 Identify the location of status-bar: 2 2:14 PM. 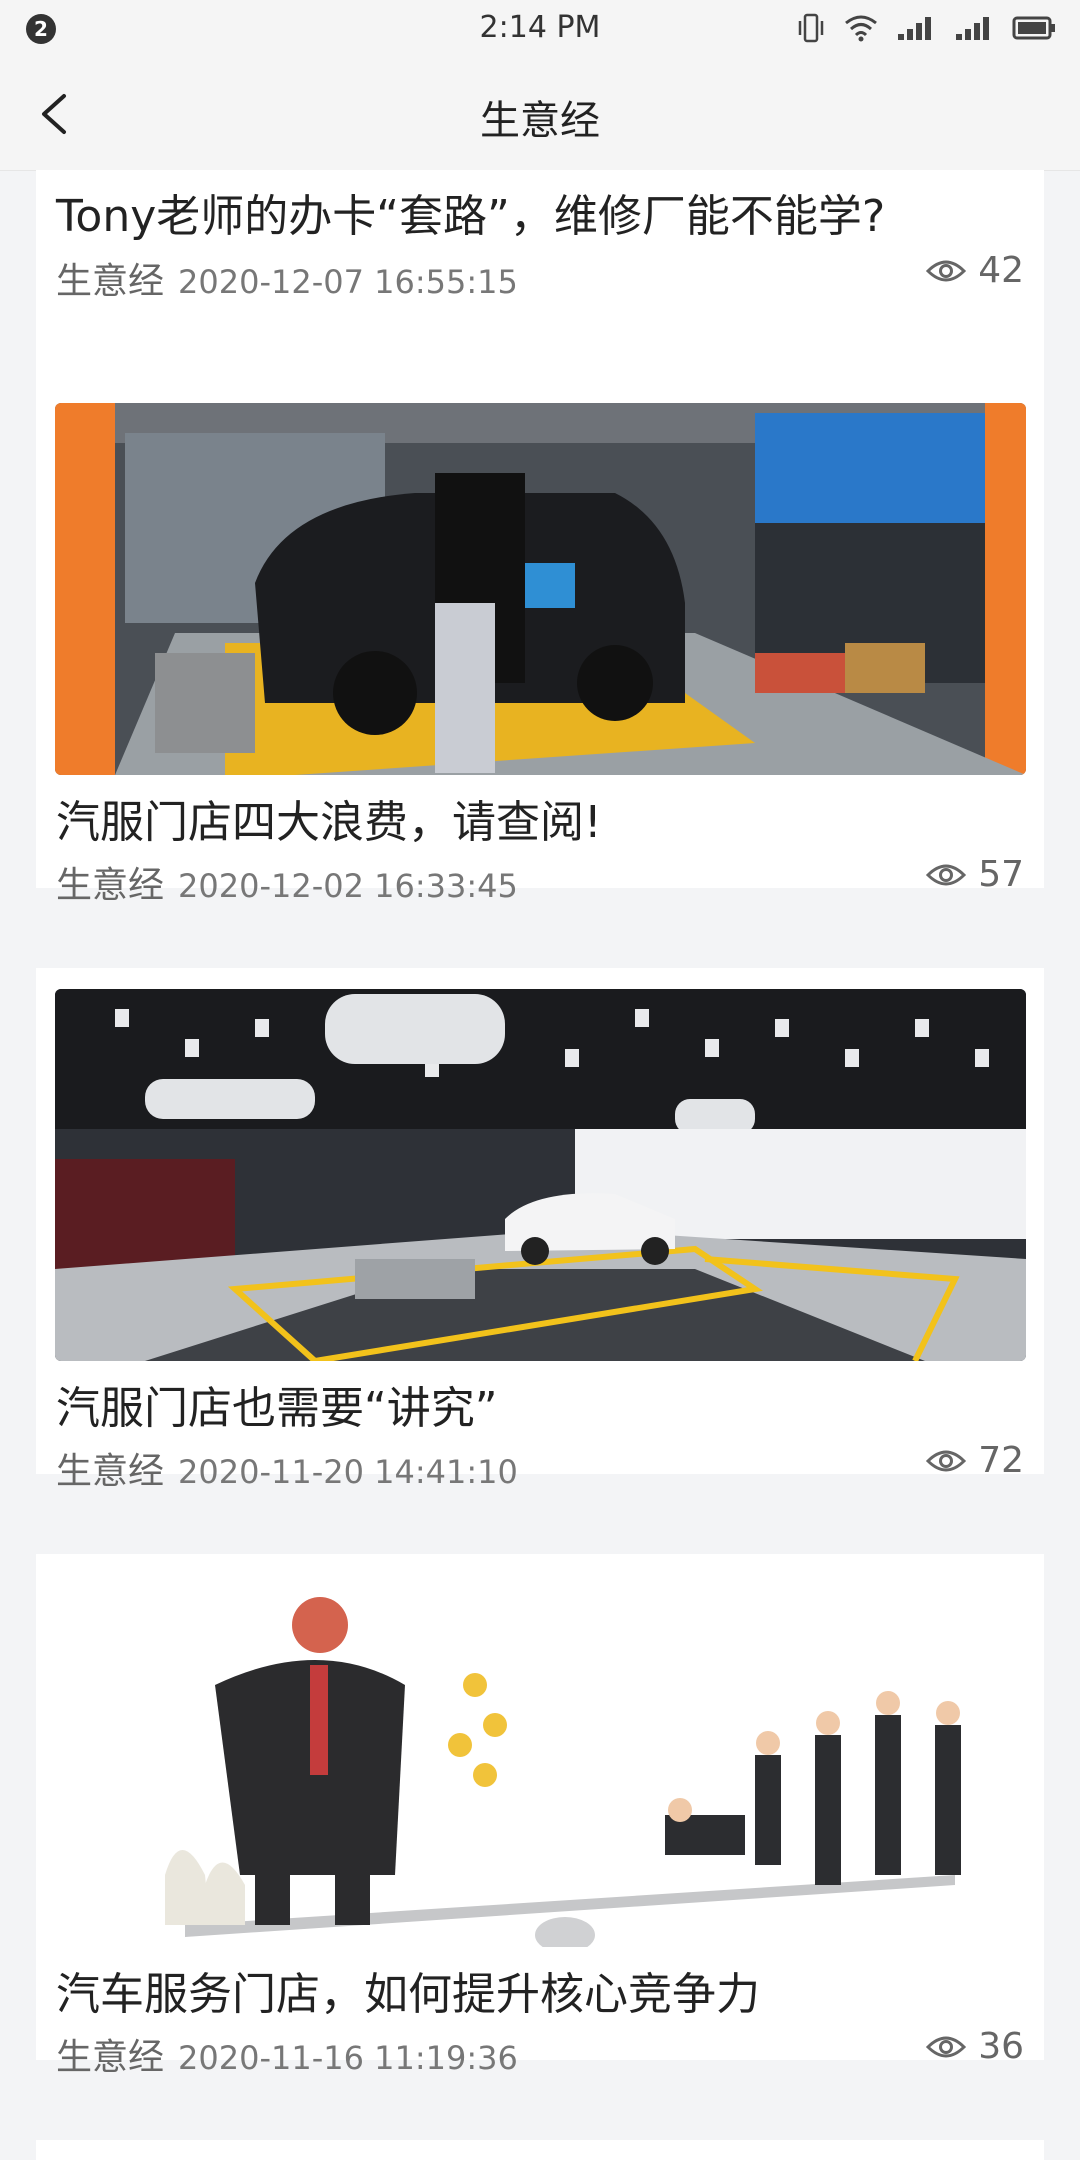
(540, 29).